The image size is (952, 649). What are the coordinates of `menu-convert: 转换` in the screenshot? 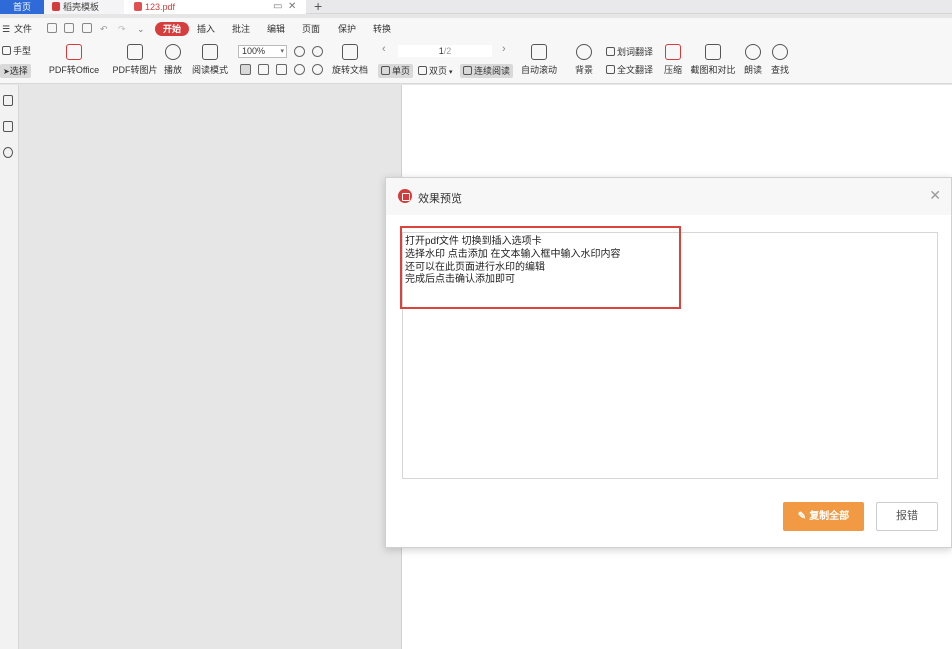 It's located at (382, 29).